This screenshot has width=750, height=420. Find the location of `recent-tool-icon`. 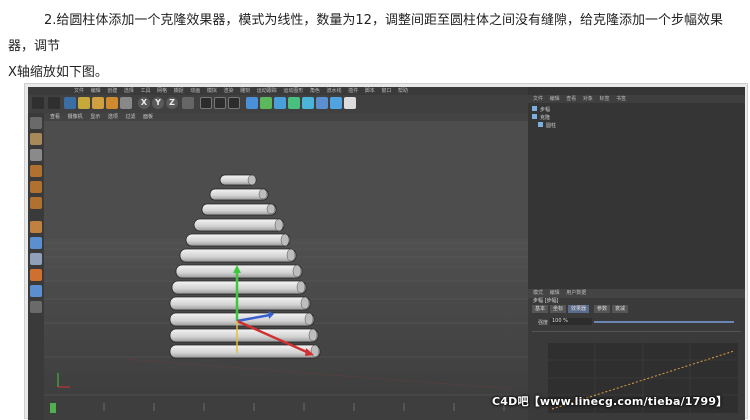

recent-tool-icon is located at coordinates (126, 103).